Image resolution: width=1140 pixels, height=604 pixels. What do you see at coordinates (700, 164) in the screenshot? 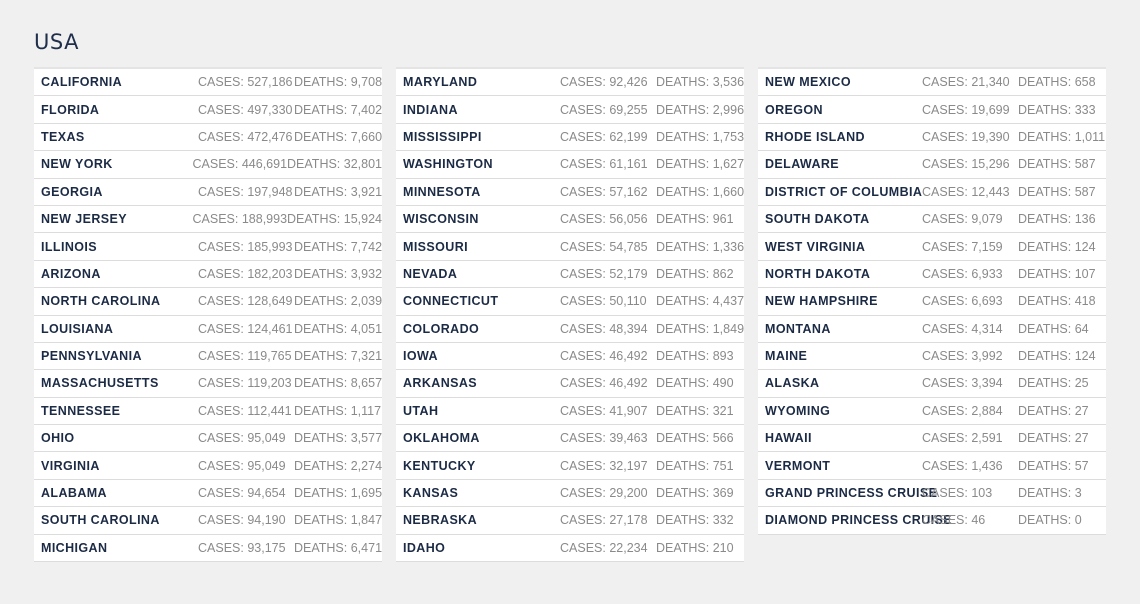
I see `deaths-count: DEATHS: 1,627` at bounding box center [700, 164].